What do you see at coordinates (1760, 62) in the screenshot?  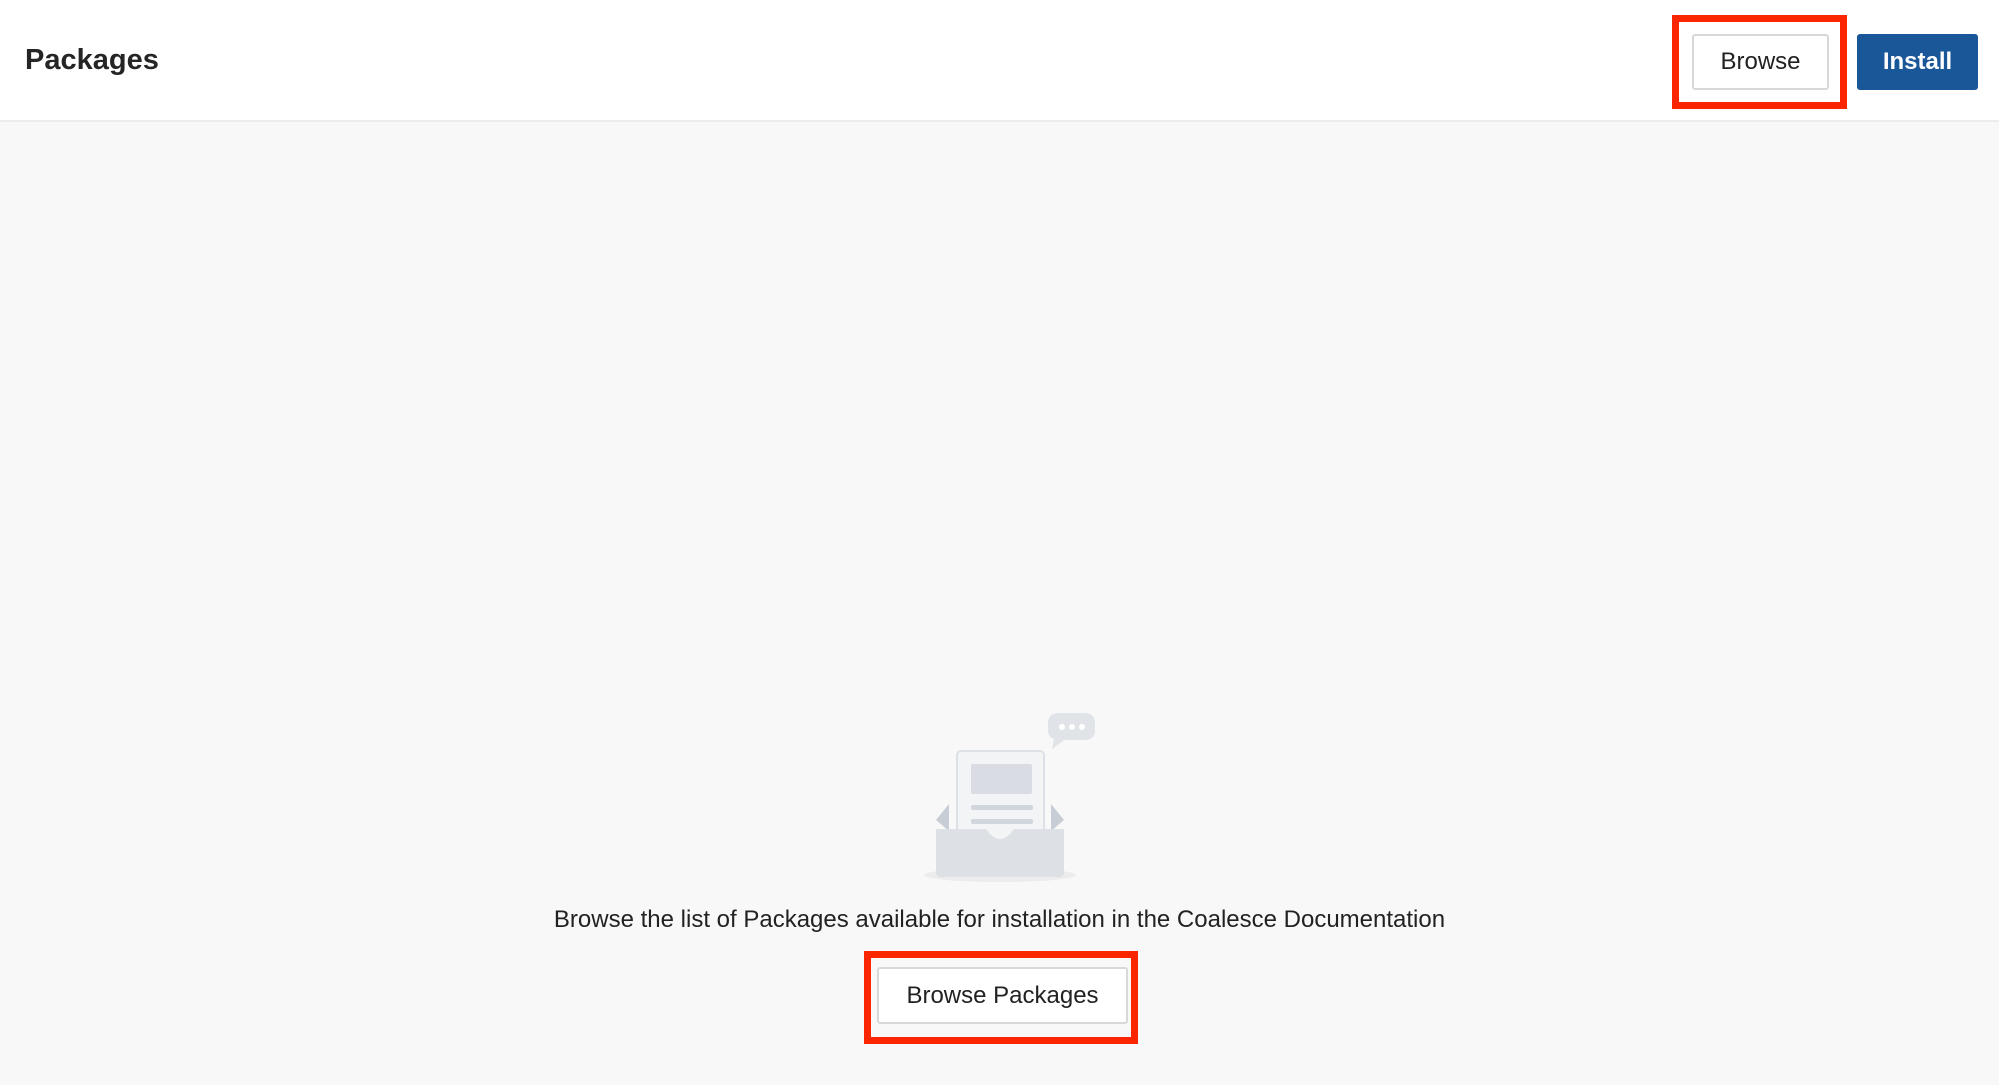 I see `browse-button: Browse` at bounding box center [1760, 62].